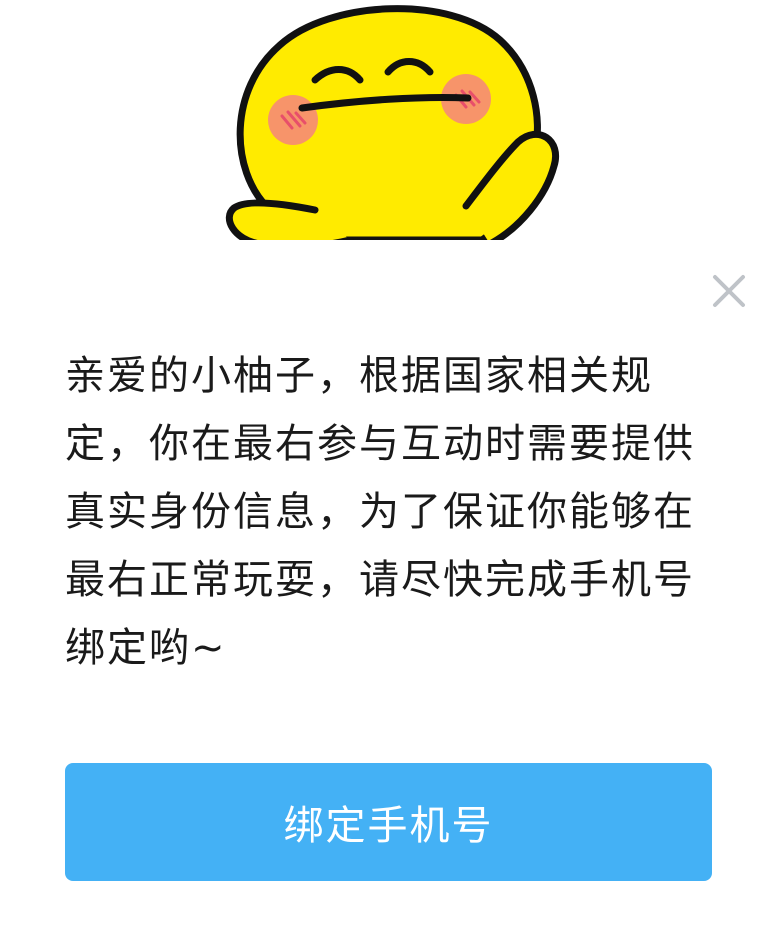 The image size is (777, 945). I want to click on shy-smiley-mascot-icon, so click(395, 122).